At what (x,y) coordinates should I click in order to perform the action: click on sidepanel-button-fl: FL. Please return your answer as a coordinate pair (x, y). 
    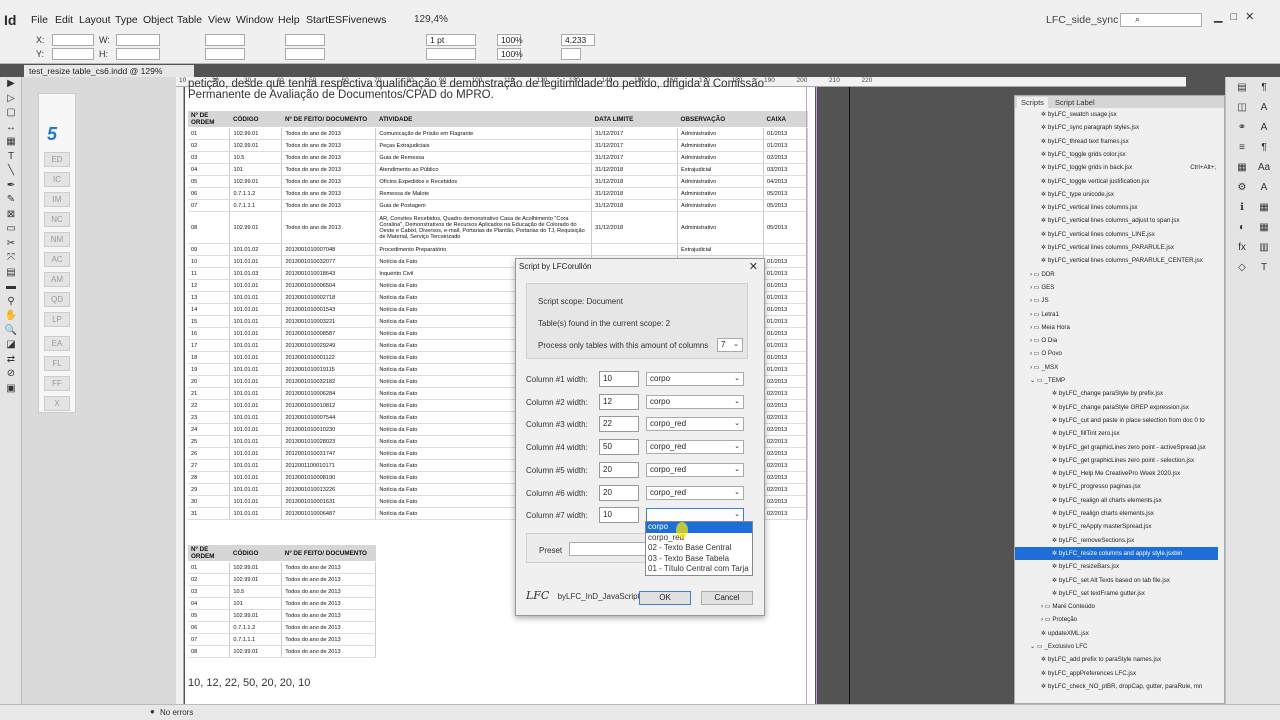
    Looking at the image, I should click on (57, 363).